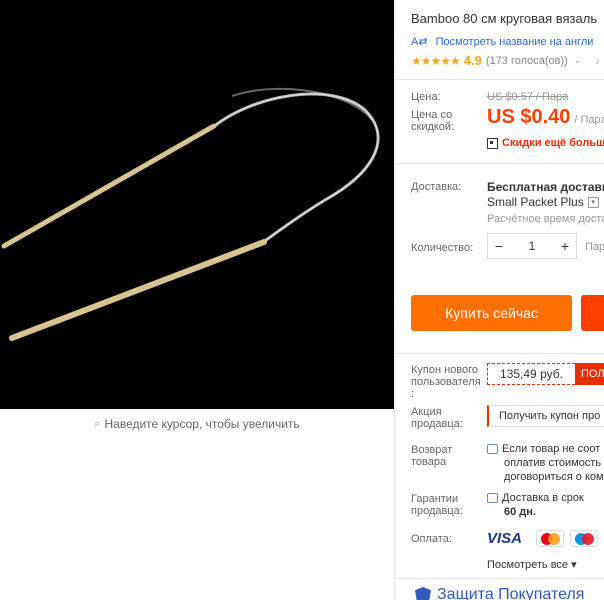  Describe the element at coordinates (535, 505) in the screenshot. I see `guarantee-info: Доставка в срок 60 дн.` at that location.